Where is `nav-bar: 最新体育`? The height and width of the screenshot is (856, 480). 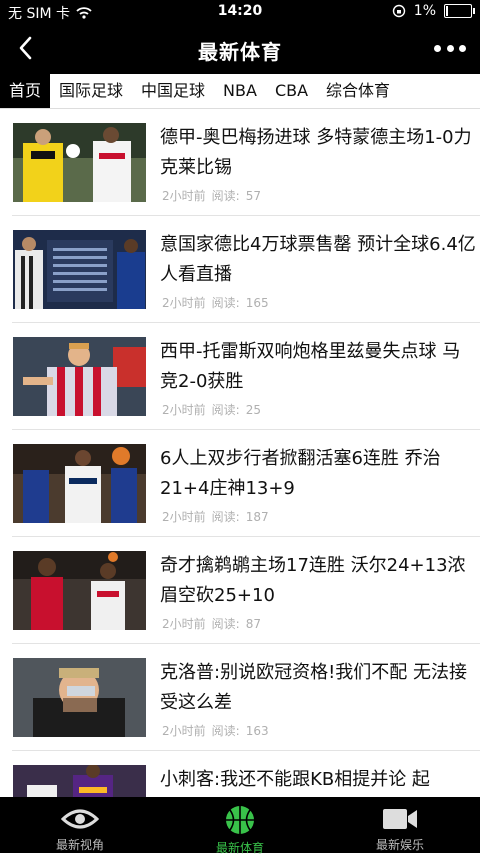 nav-bar: 最新体育 is located at coordinates (240, 49).